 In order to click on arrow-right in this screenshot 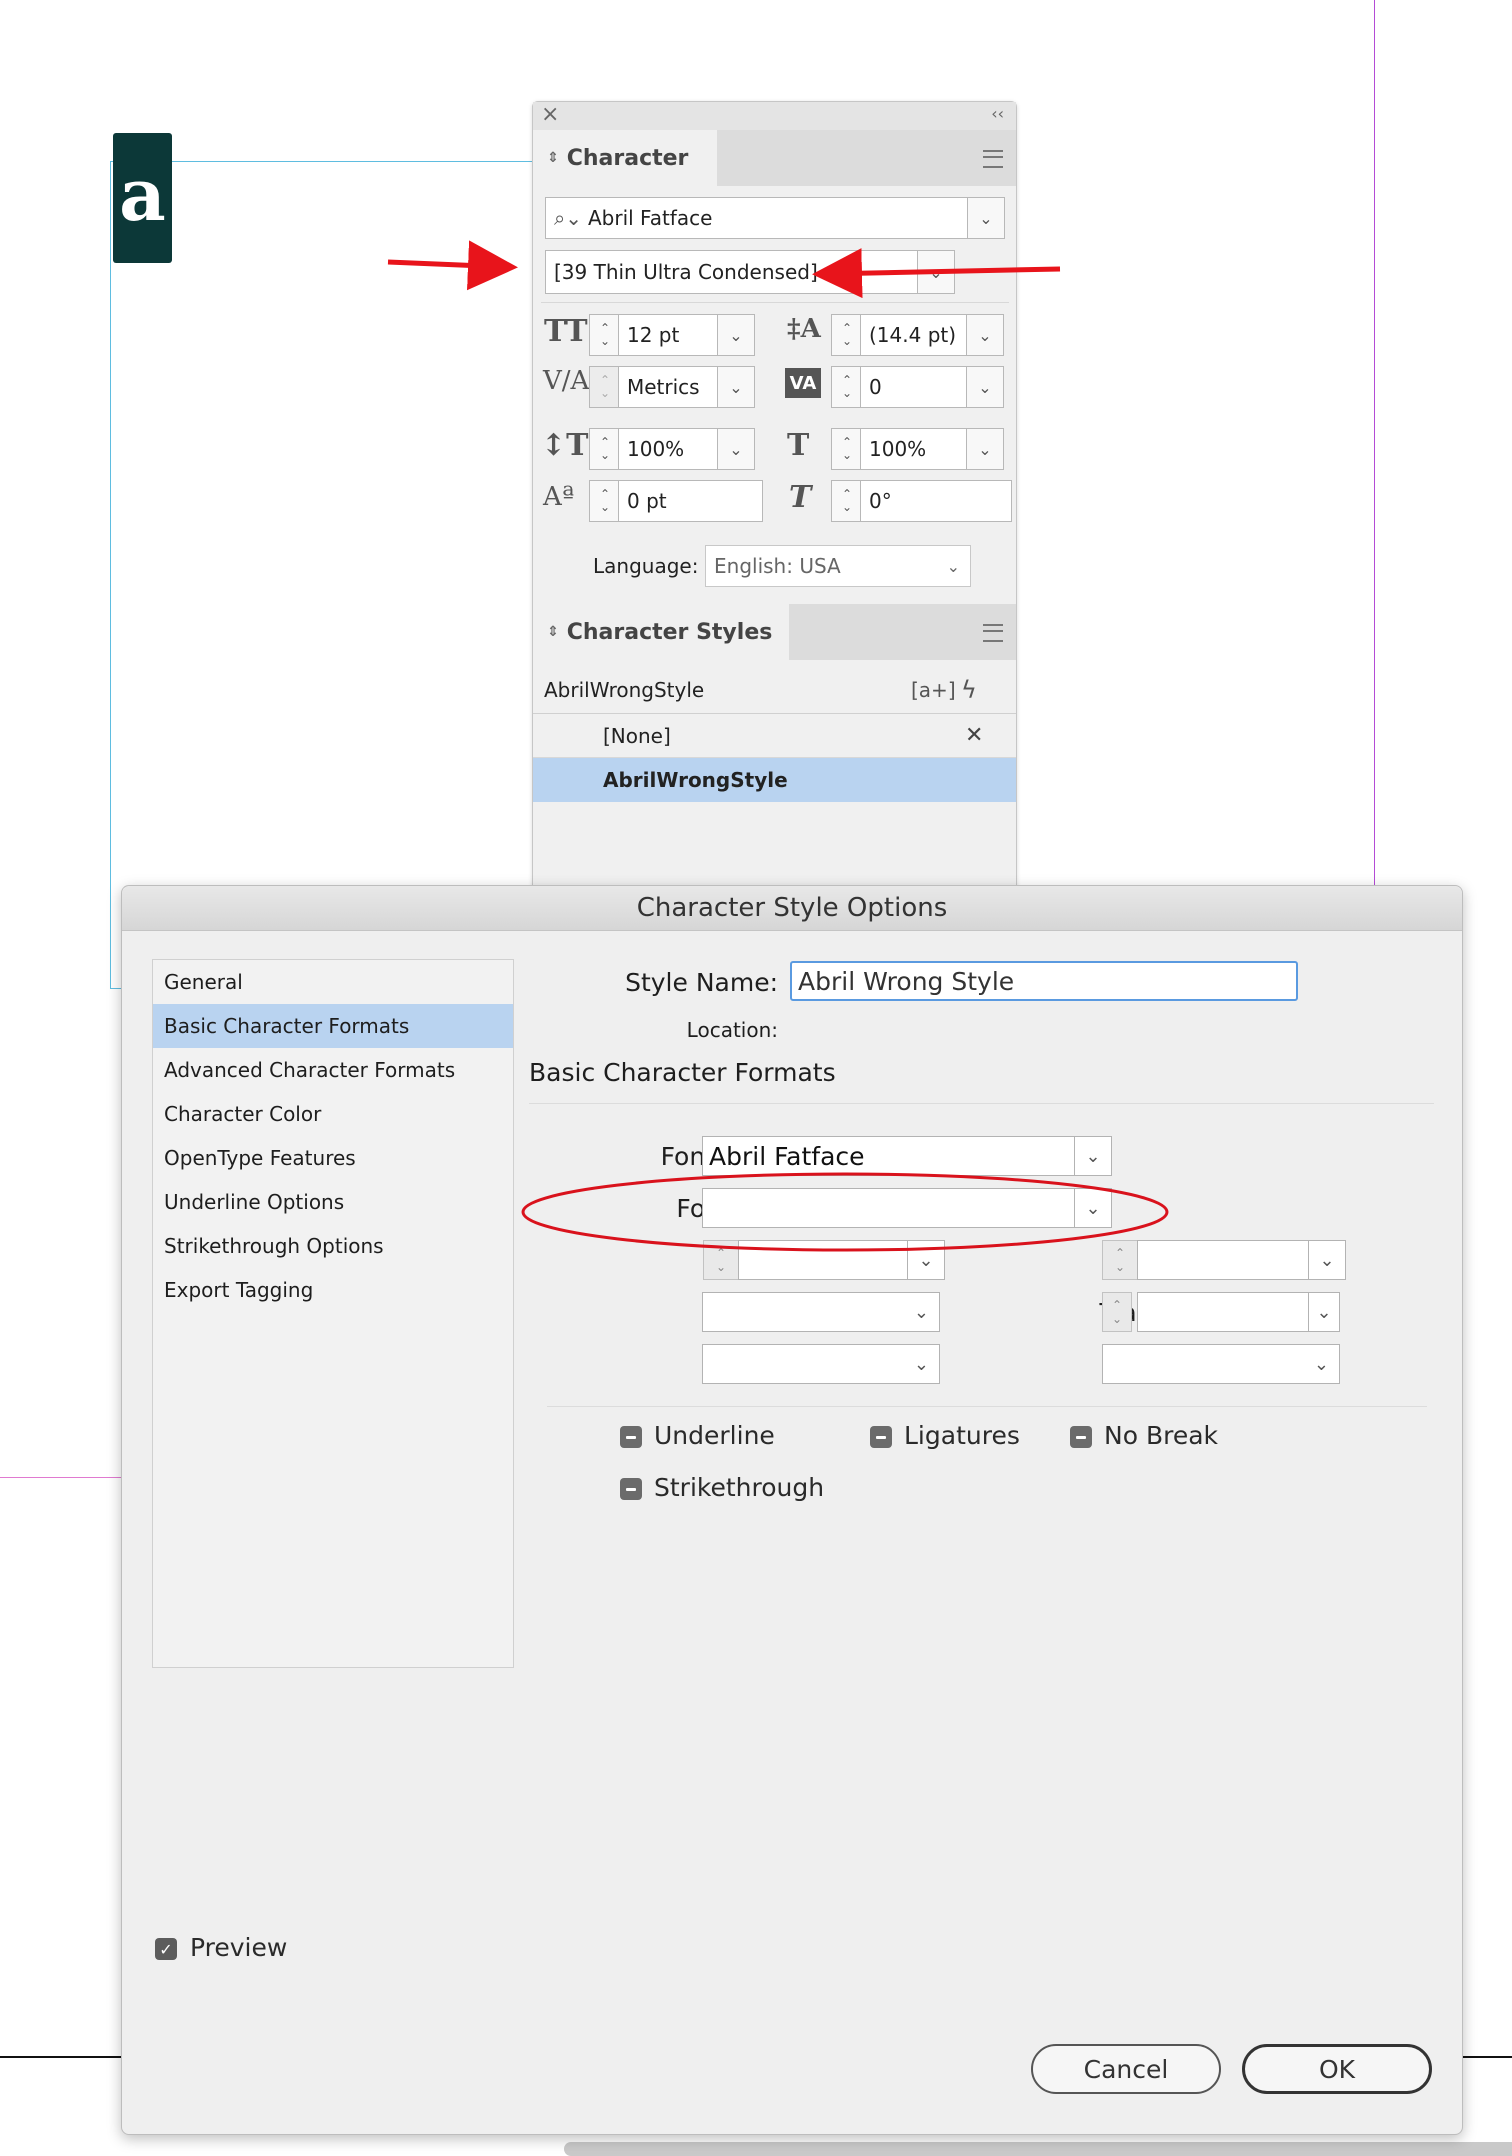, I will do `click(936, 273)`.